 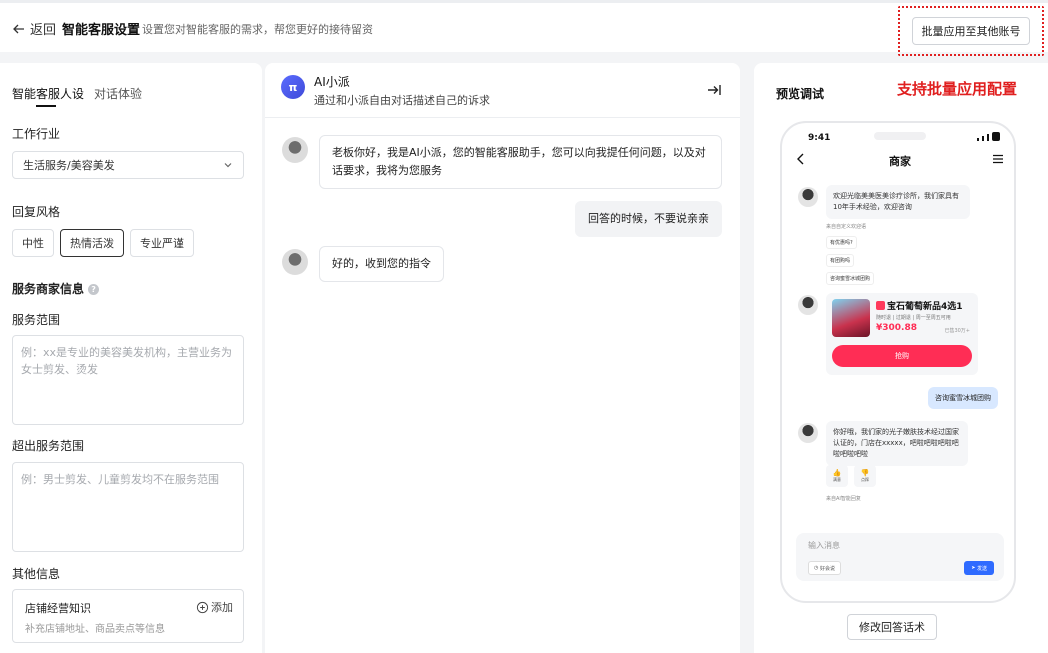 What do you see at coordinates (228, 165) in the screenshot?
I see `chevron-down-icon` at bounding box center [228, 165].